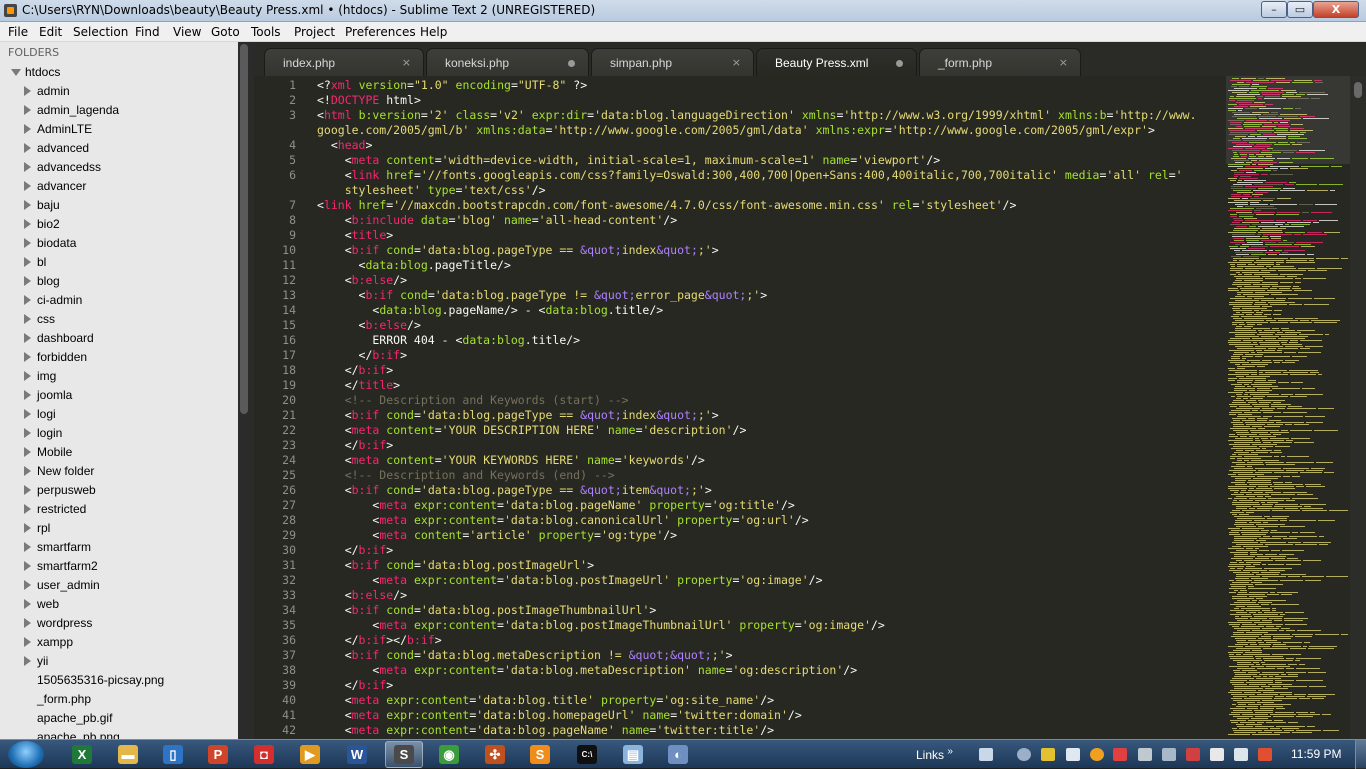  Describe the element at coordinates (119, 395) in the screenshot. I see `tree-folder-item: joomla` at that location.